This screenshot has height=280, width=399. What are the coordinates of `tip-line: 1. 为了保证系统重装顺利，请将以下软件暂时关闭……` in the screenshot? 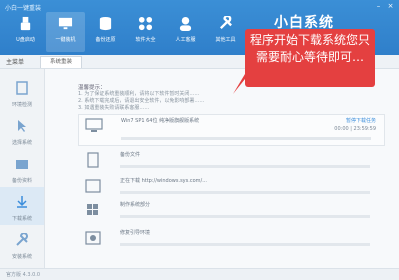 It's located at (139, 94).